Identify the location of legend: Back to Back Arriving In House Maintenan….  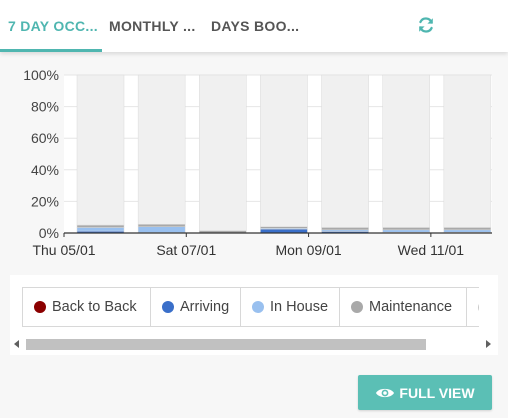
(250, 307).